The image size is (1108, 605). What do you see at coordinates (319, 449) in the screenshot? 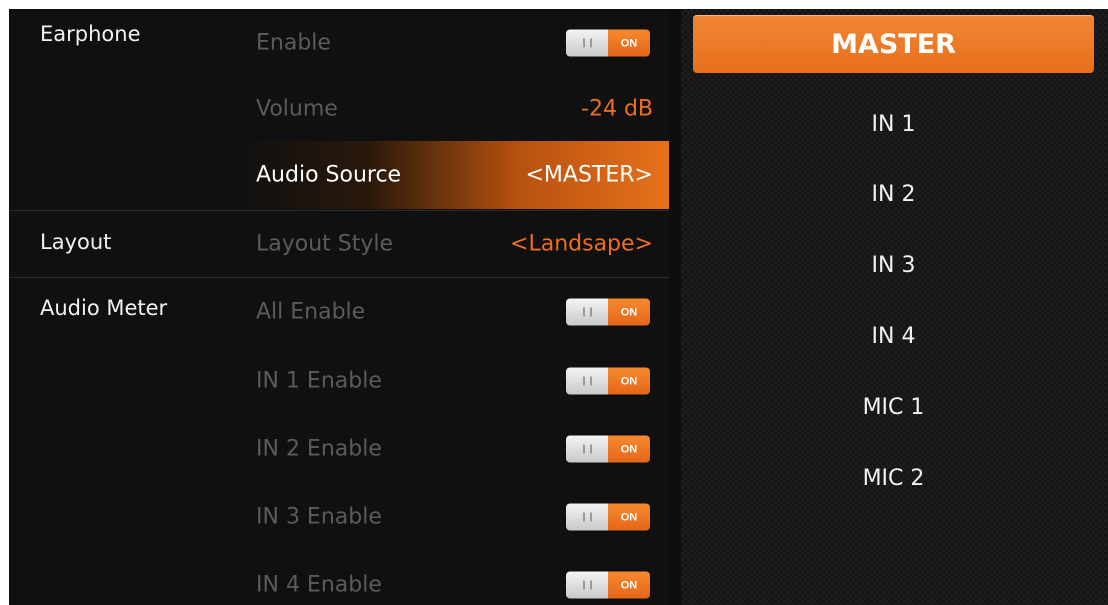
I see `setting-label: IN 2 Enable` at bounding box center [319, 449].